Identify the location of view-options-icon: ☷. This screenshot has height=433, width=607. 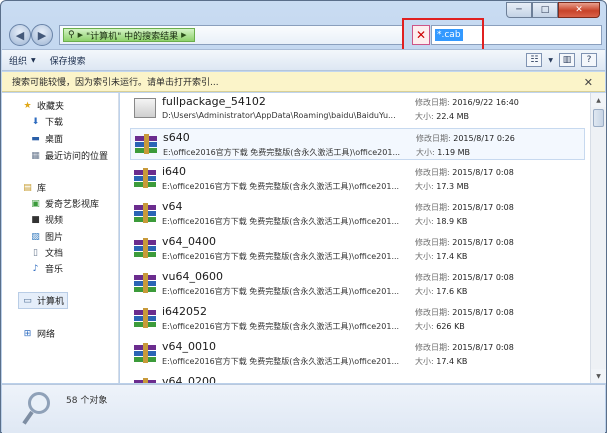
(534, 60).